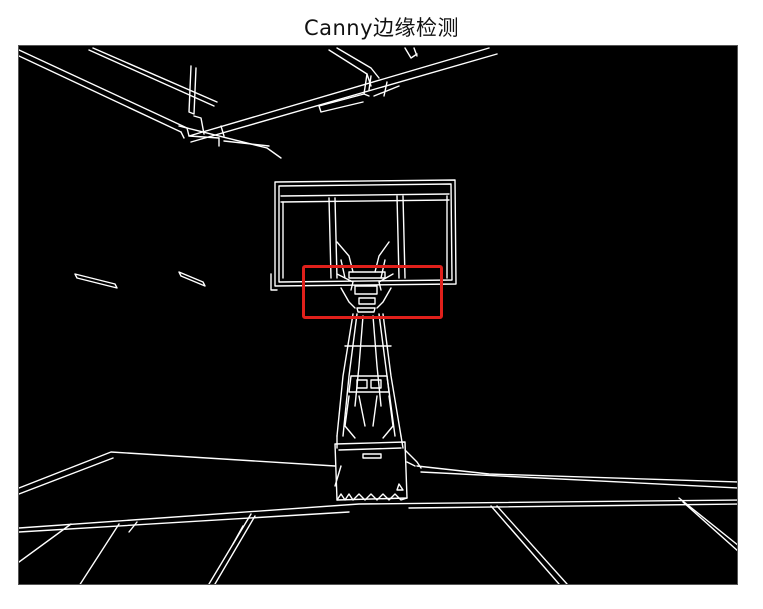  Describe the element at coordinates (370, 381) in the screenshot. I see `pole-edges` at that location.